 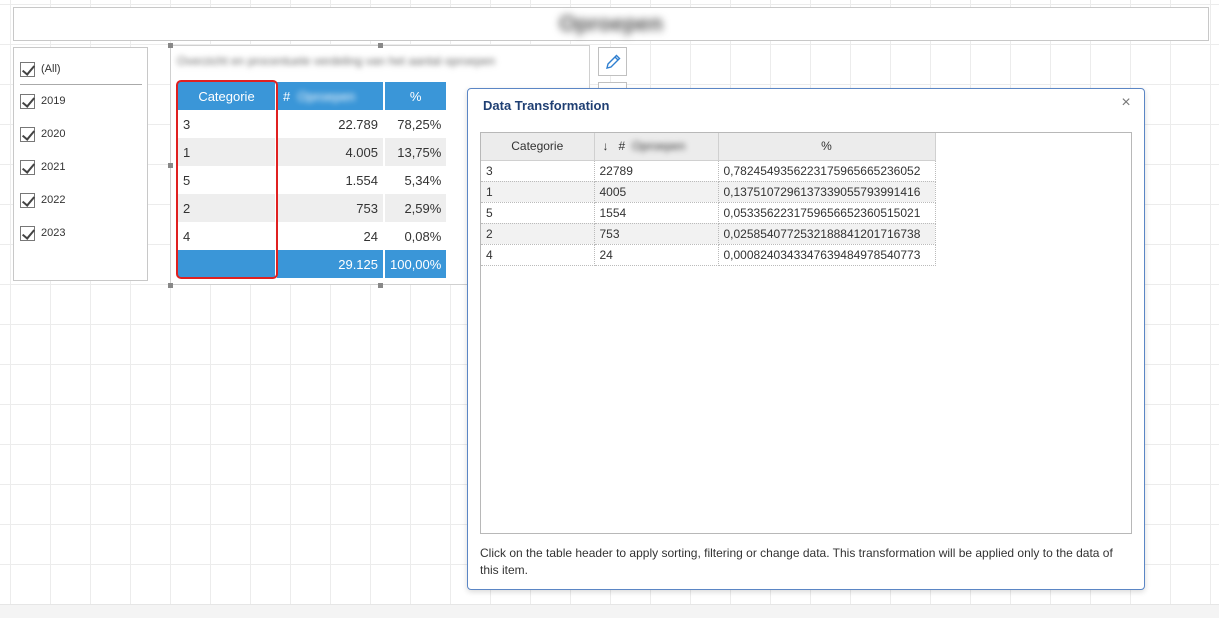 I want to click on cell-percent: 78,25%, so click(x=416, y=124).